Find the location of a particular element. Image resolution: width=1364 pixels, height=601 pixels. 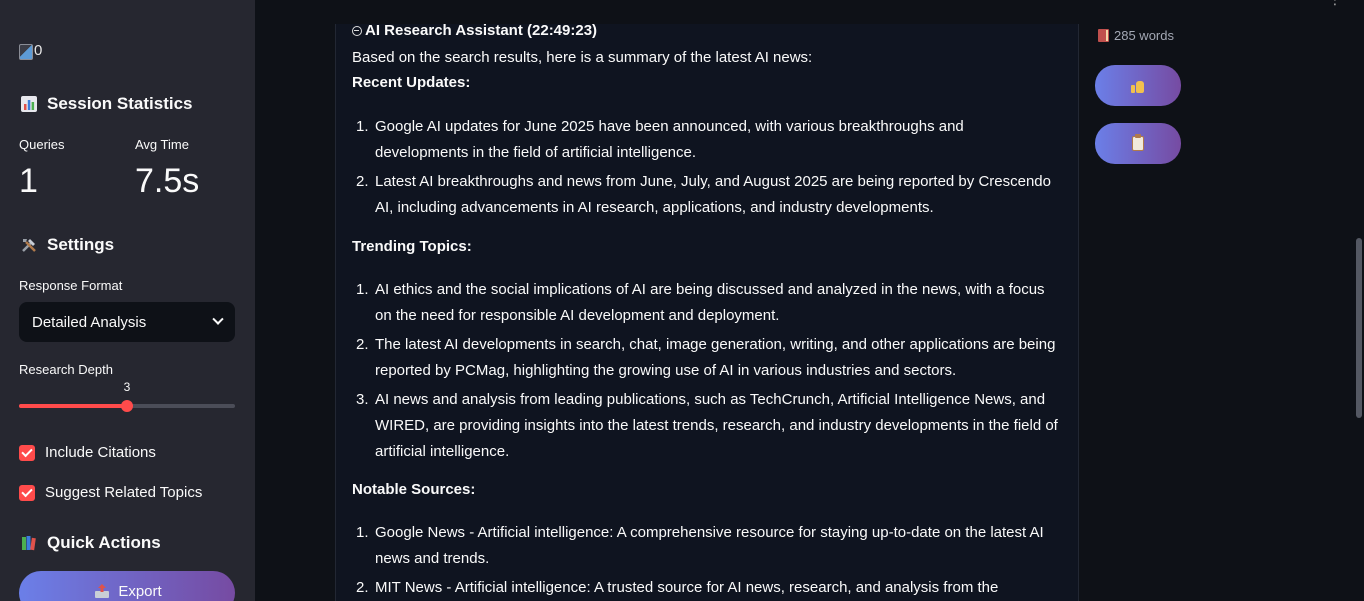

include-citations-checkbox-row: Include Citations is located at coordinates (87, 452).